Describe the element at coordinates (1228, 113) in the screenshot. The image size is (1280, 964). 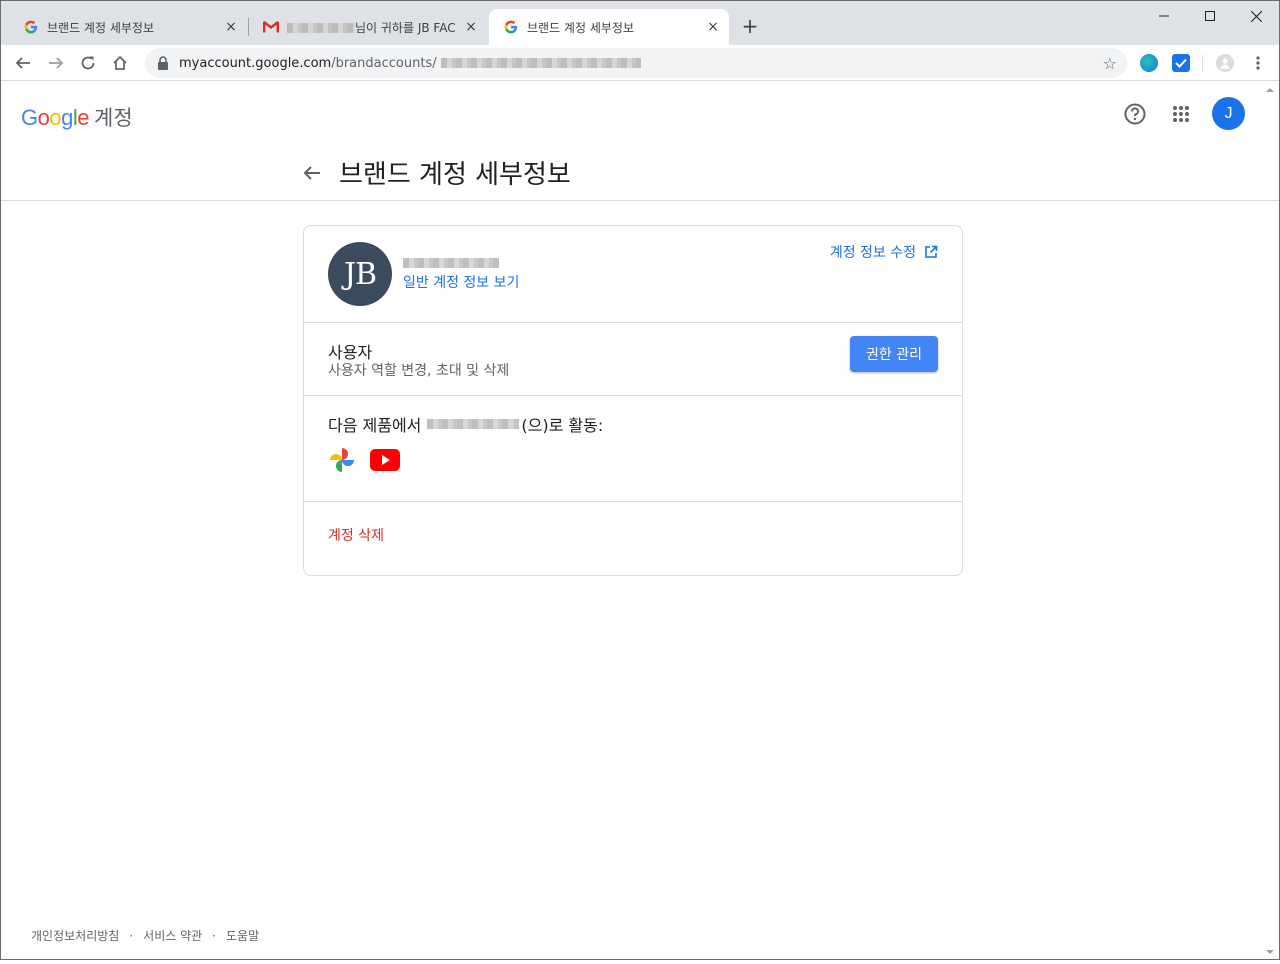
I see `account-avatar: J` at that location.